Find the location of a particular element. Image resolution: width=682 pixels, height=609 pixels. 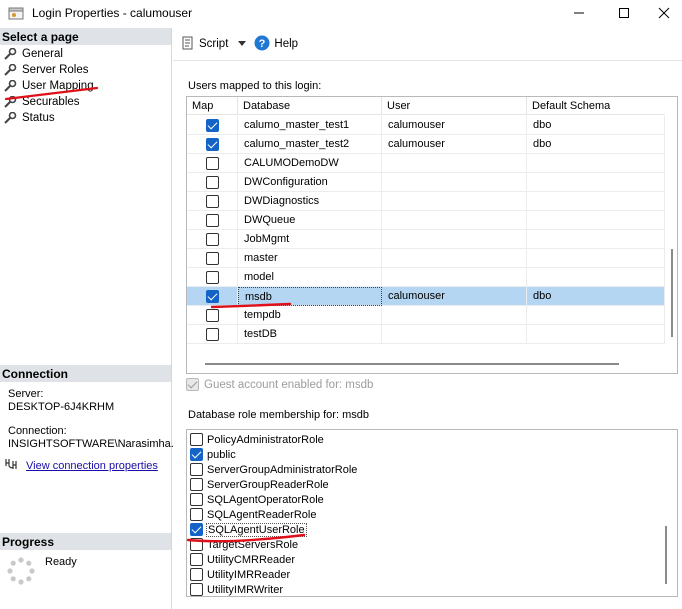

role-item: SQLAgentOperatorRole is located at coordinates (257, 499).